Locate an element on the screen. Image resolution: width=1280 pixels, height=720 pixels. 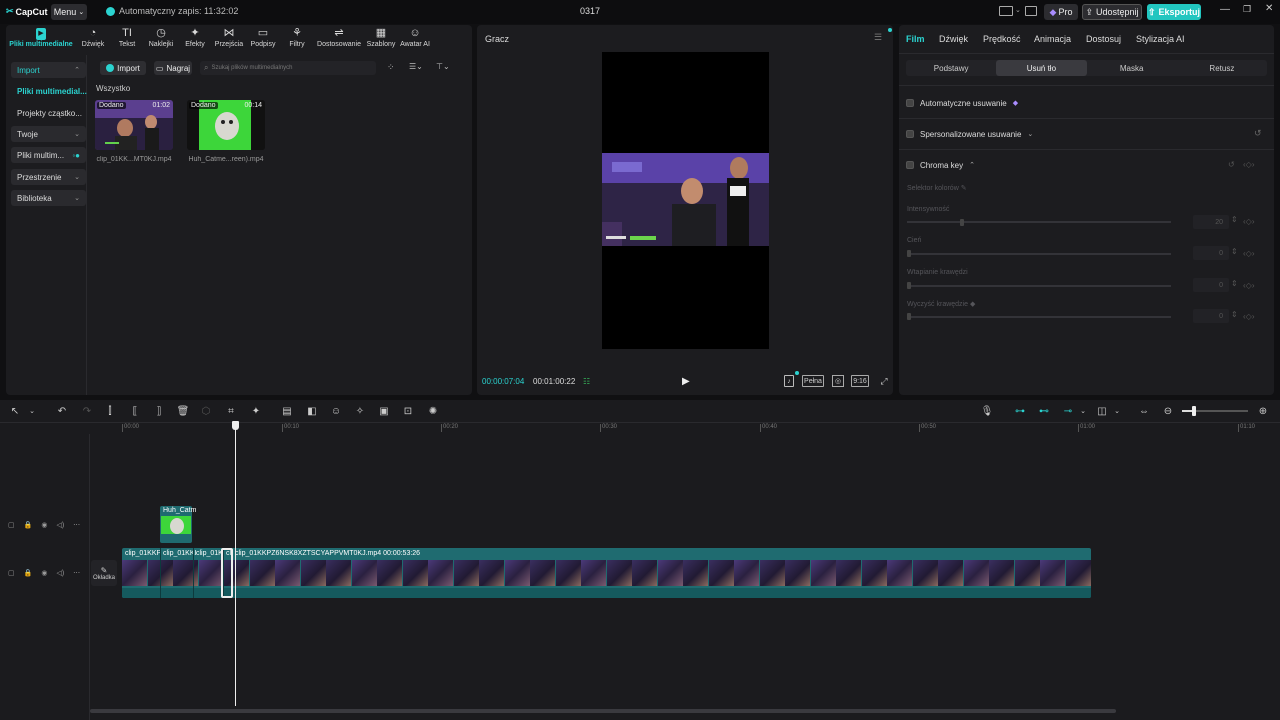
restore-icon: ❐ is located at coordinates (1247, 9).